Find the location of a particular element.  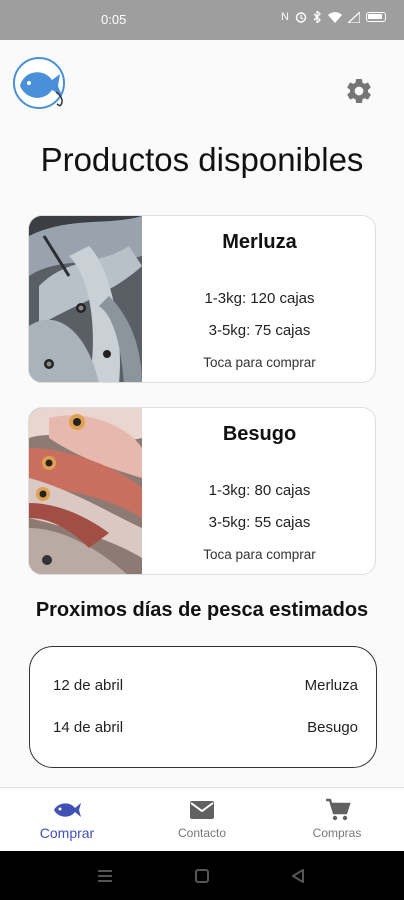

mail-icon is located at coordinates (202, 810).